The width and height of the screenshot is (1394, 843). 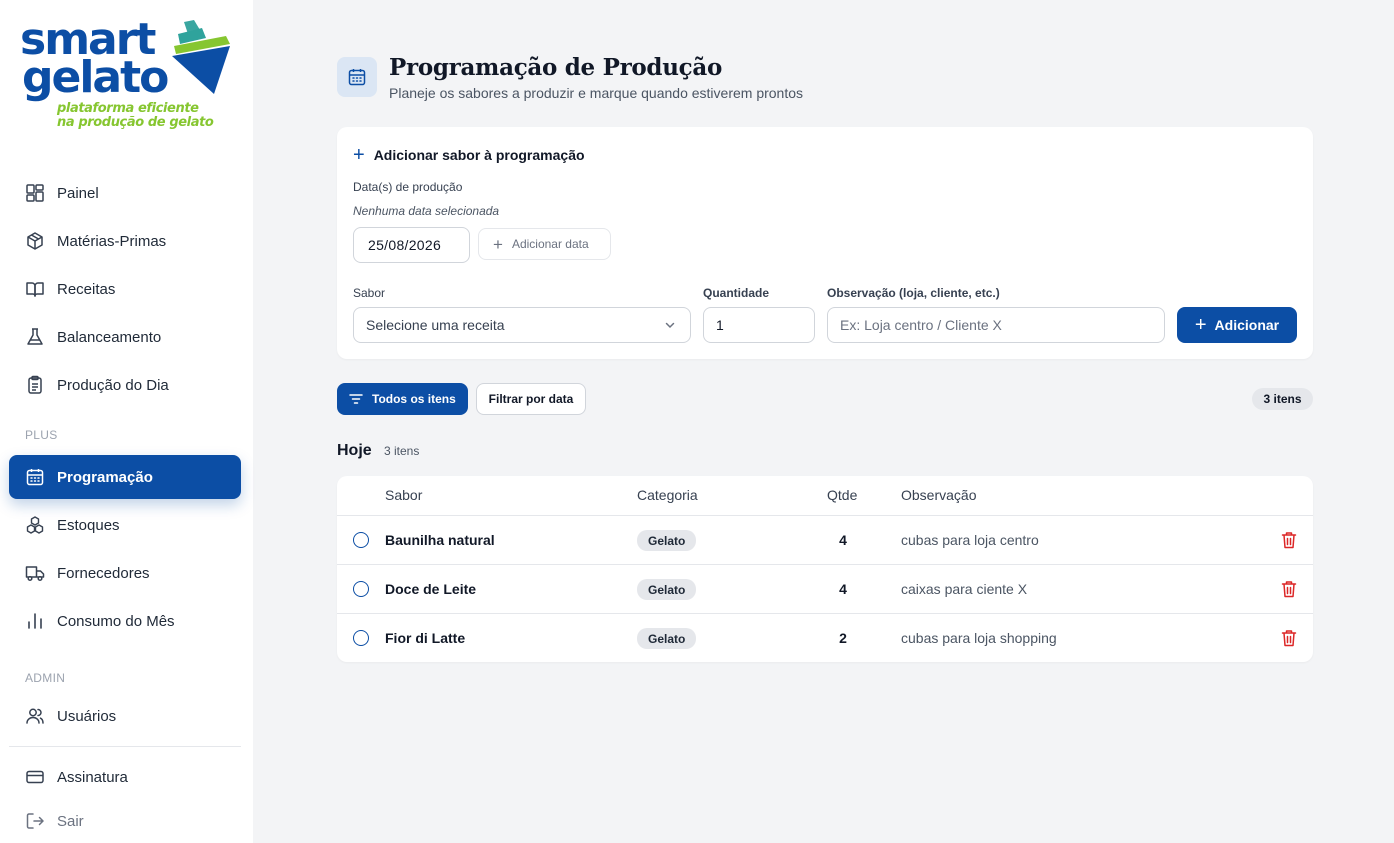 What do you see at coordinates (35, 337) in the screenshot?
I see `flask-icon` at bounding box center [35, 337].